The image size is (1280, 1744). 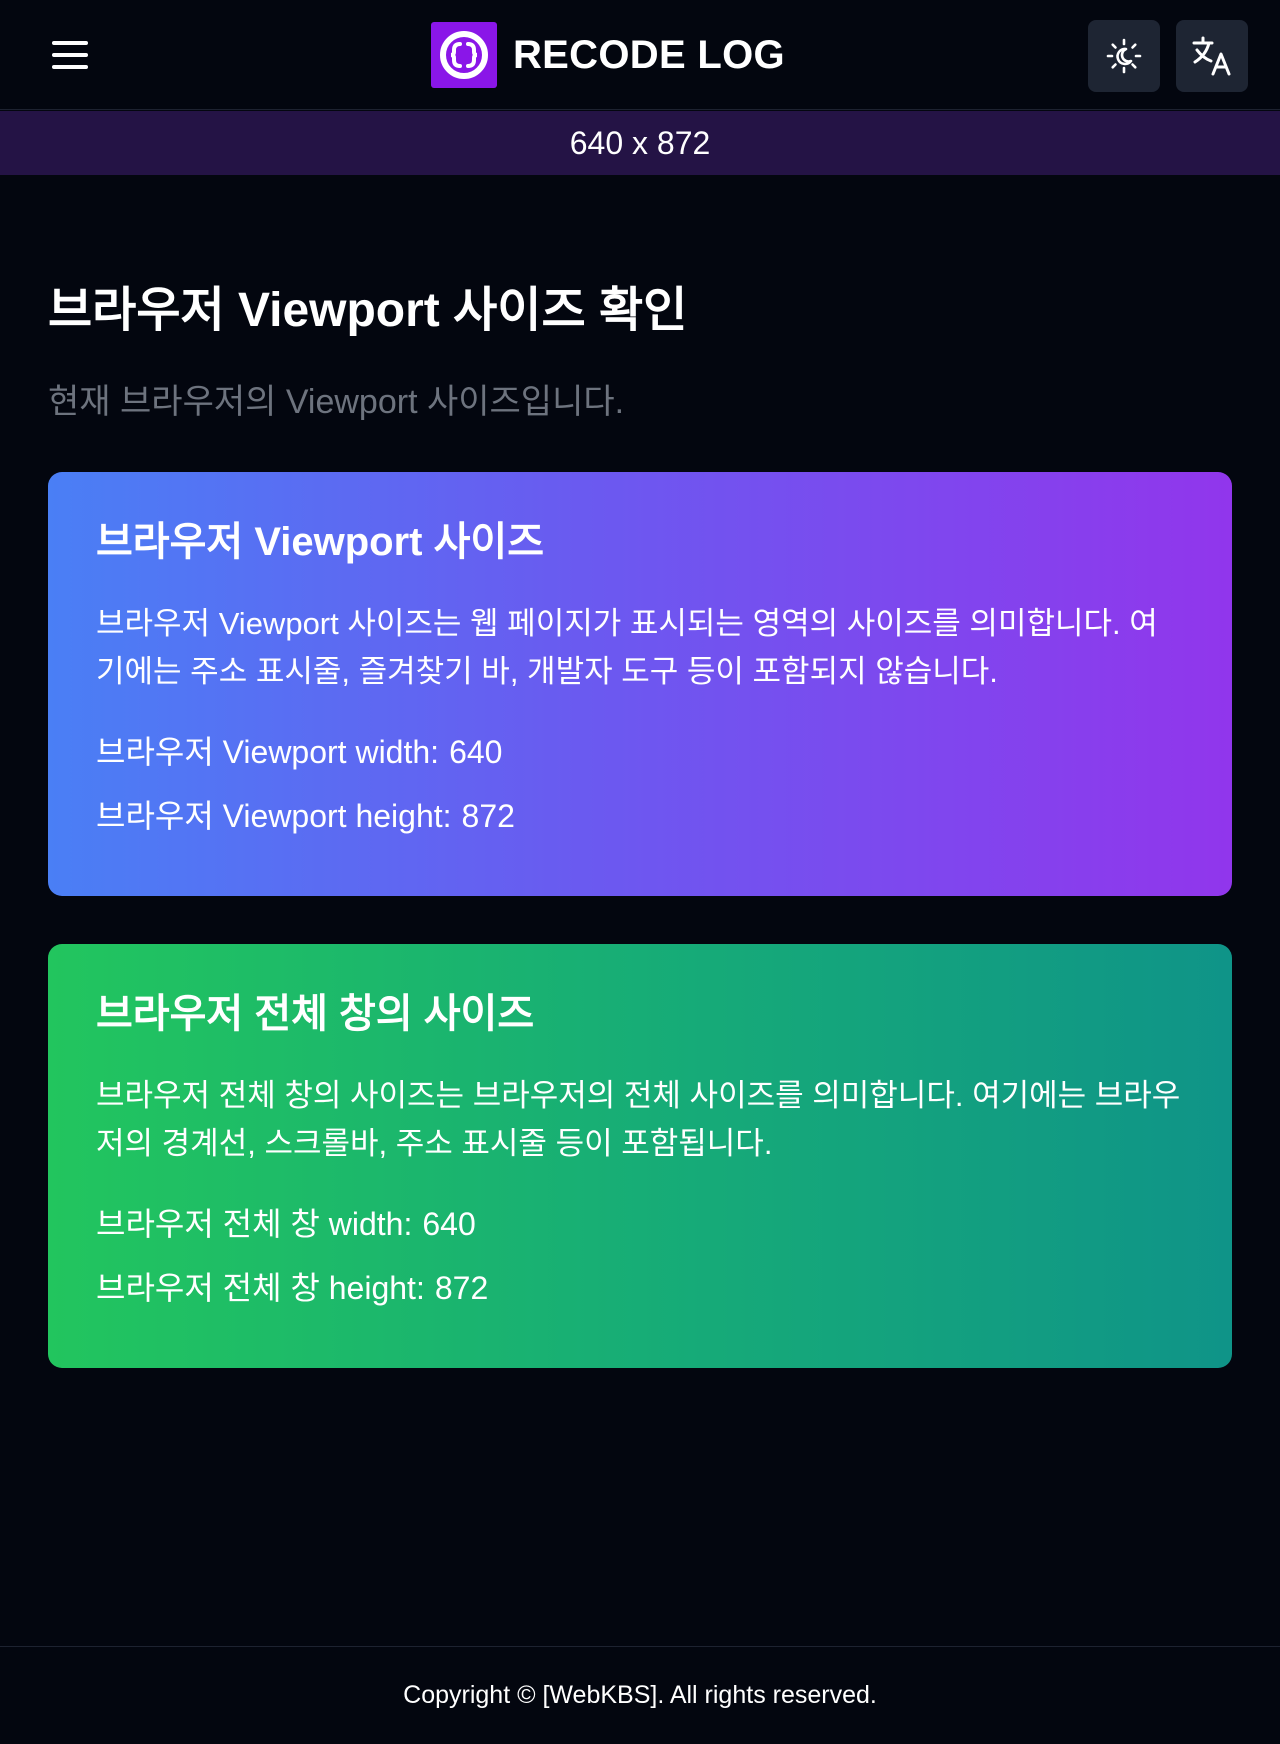 What do you see at coordinates (70, 43) in the screenshot?
I see `hamburger-menu-icon` at bounding box center [70, 43].